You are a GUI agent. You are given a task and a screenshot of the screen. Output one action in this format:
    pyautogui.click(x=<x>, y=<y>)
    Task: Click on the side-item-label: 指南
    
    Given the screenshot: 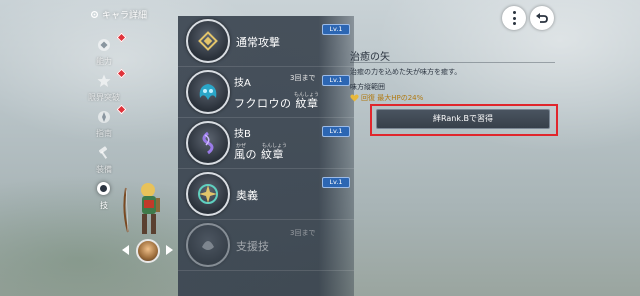 What is the action you would take?
    pyautogui.click(x=104, y=133)
    